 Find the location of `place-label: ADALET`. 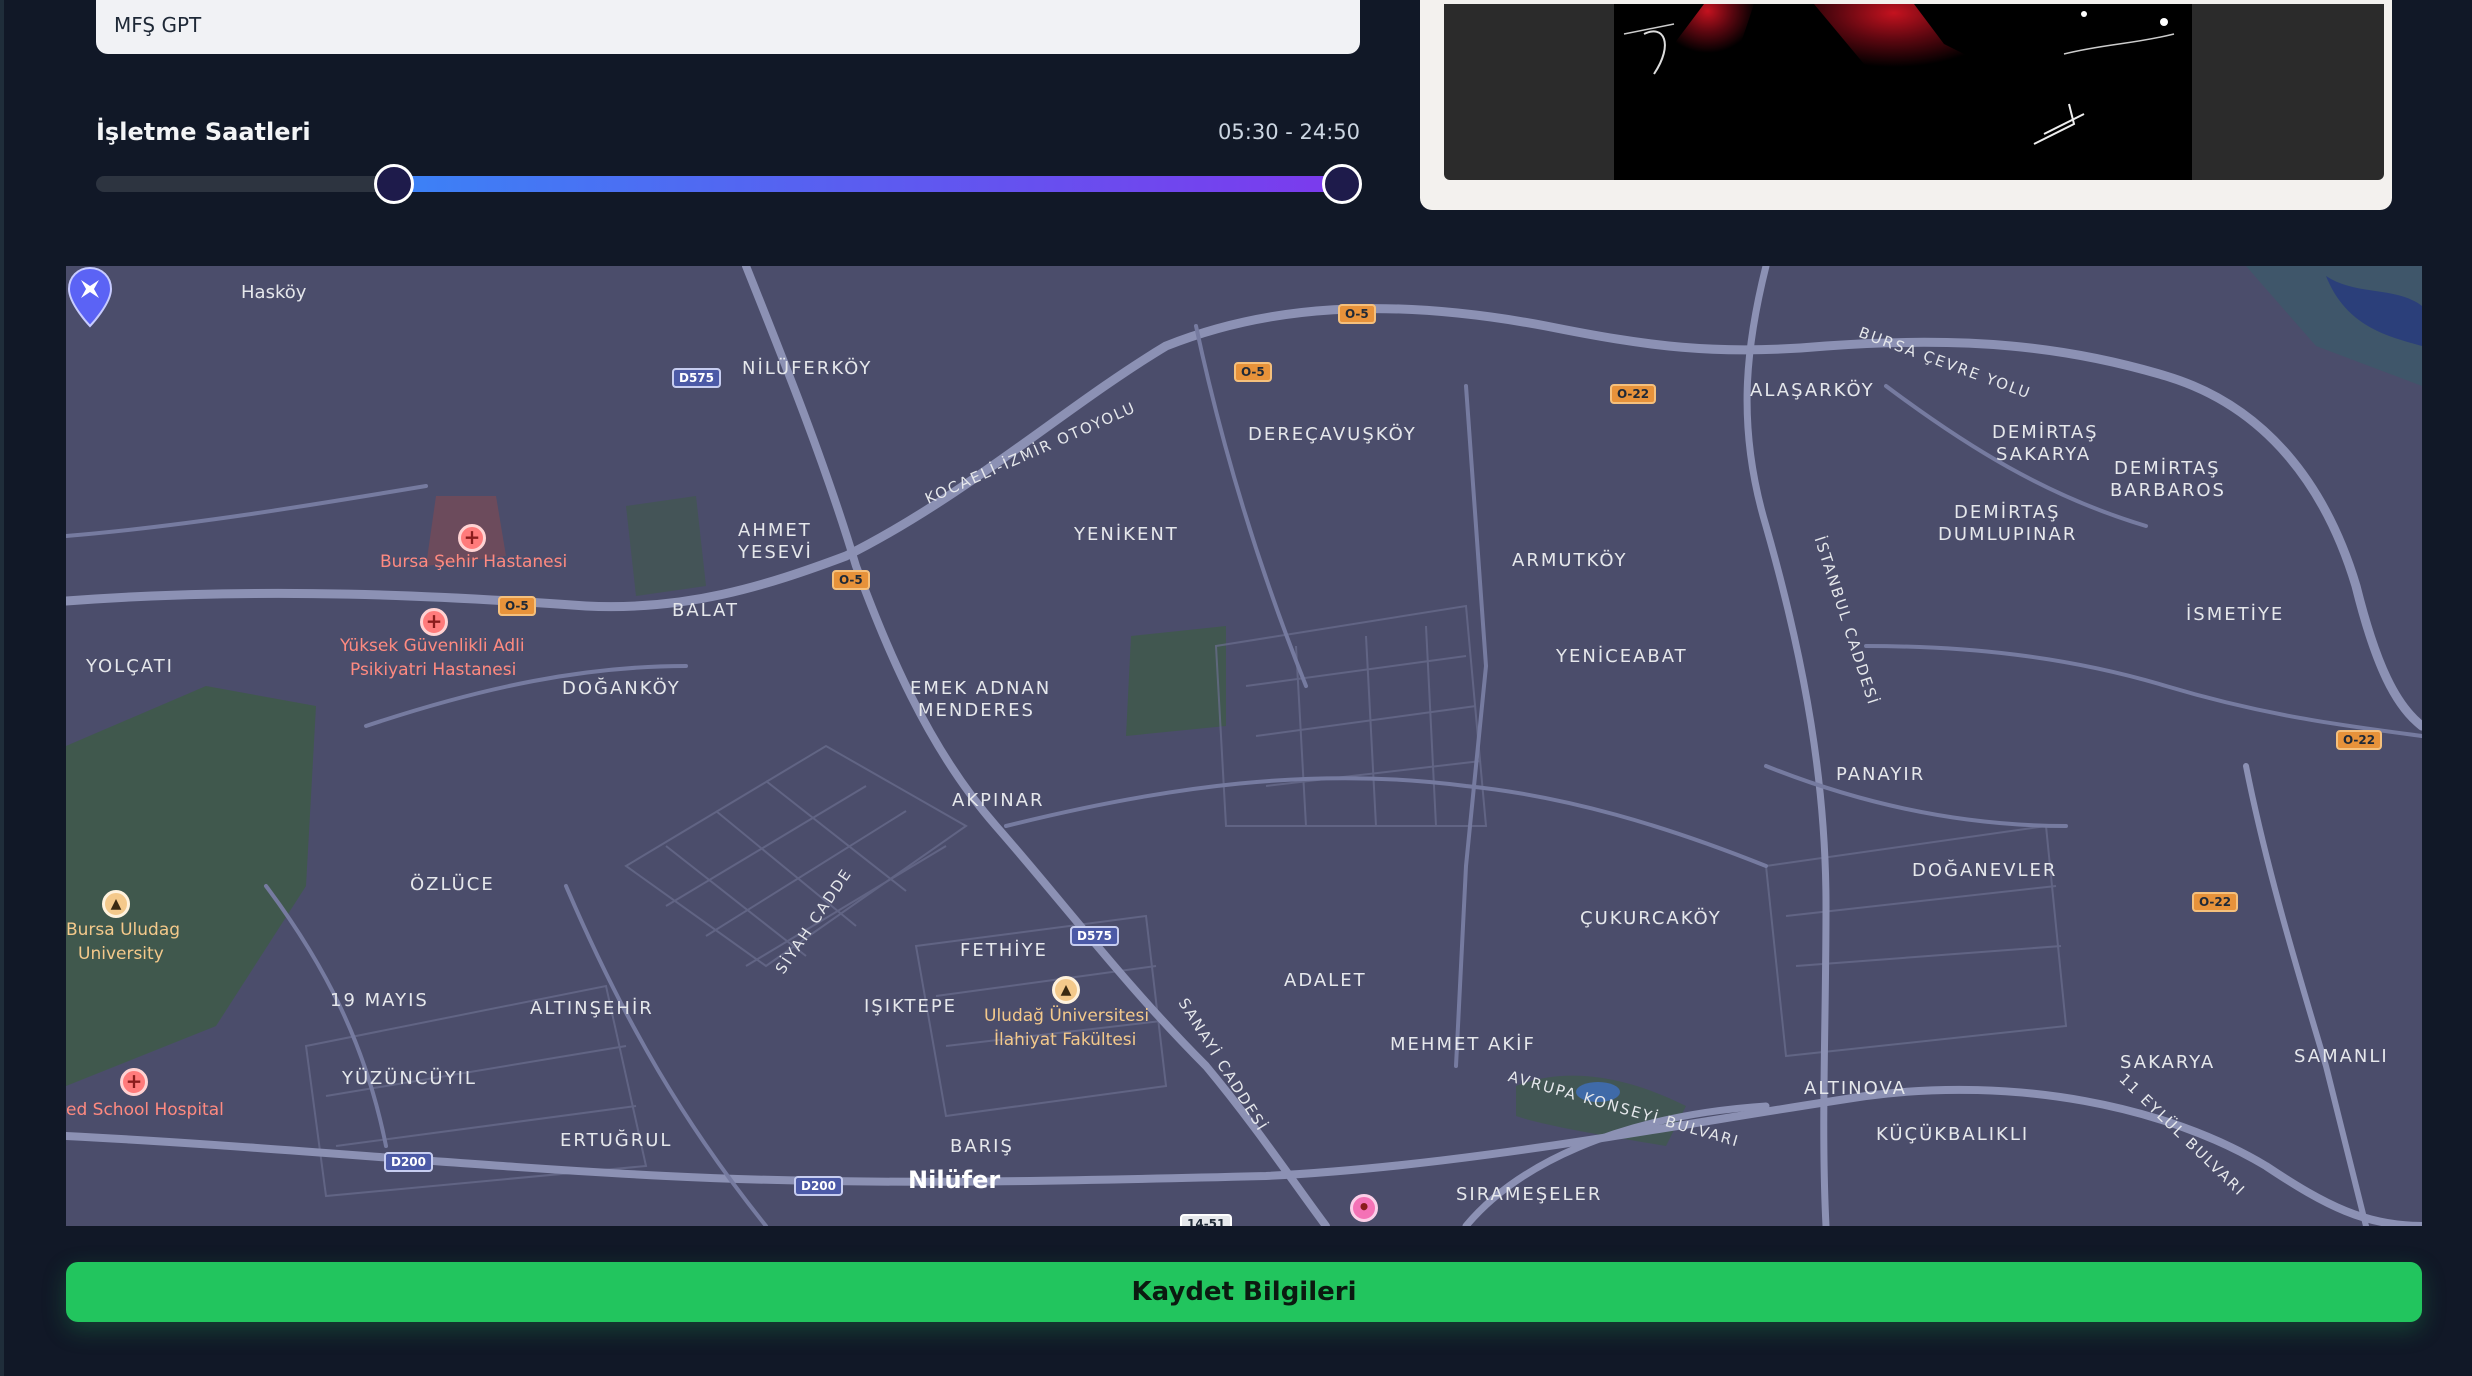

place-label: ADALET is located at coordinates (1325, 980).